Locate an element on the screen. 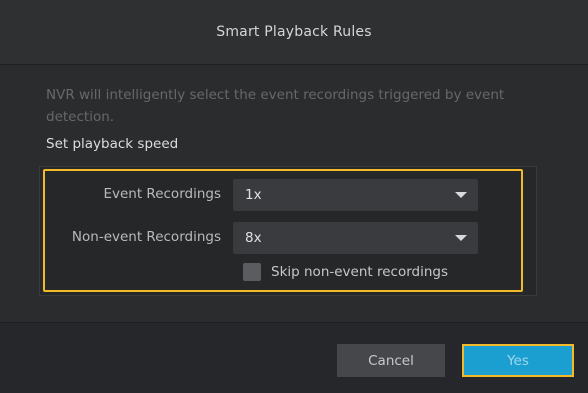  non-event-recordings-select: 8x is located at coordinates (355, 238).